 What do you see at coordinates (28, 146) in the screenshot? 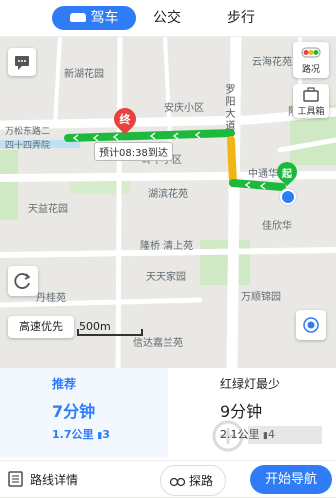
I see `map-label: 四十四弄院` at bounding box center [28, 146].